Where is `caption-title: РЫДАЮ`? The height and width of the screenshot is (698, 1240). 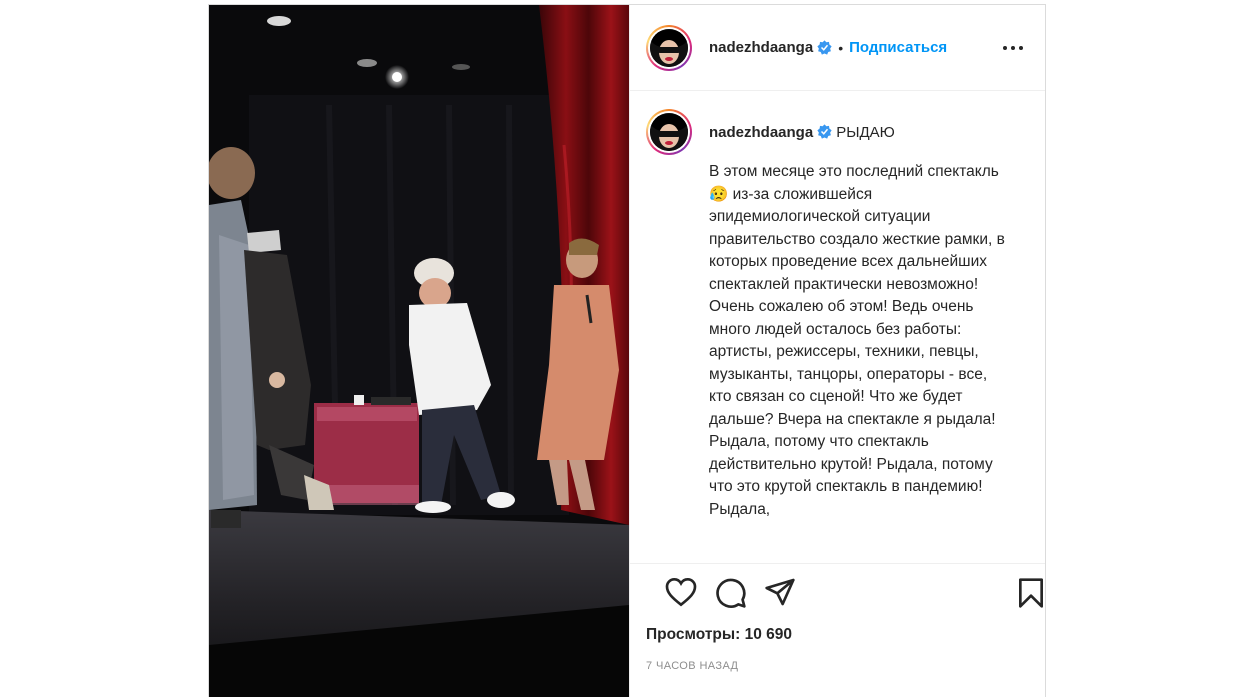
caption-title: РЫДАЮ is located at coordinates (865, 132).